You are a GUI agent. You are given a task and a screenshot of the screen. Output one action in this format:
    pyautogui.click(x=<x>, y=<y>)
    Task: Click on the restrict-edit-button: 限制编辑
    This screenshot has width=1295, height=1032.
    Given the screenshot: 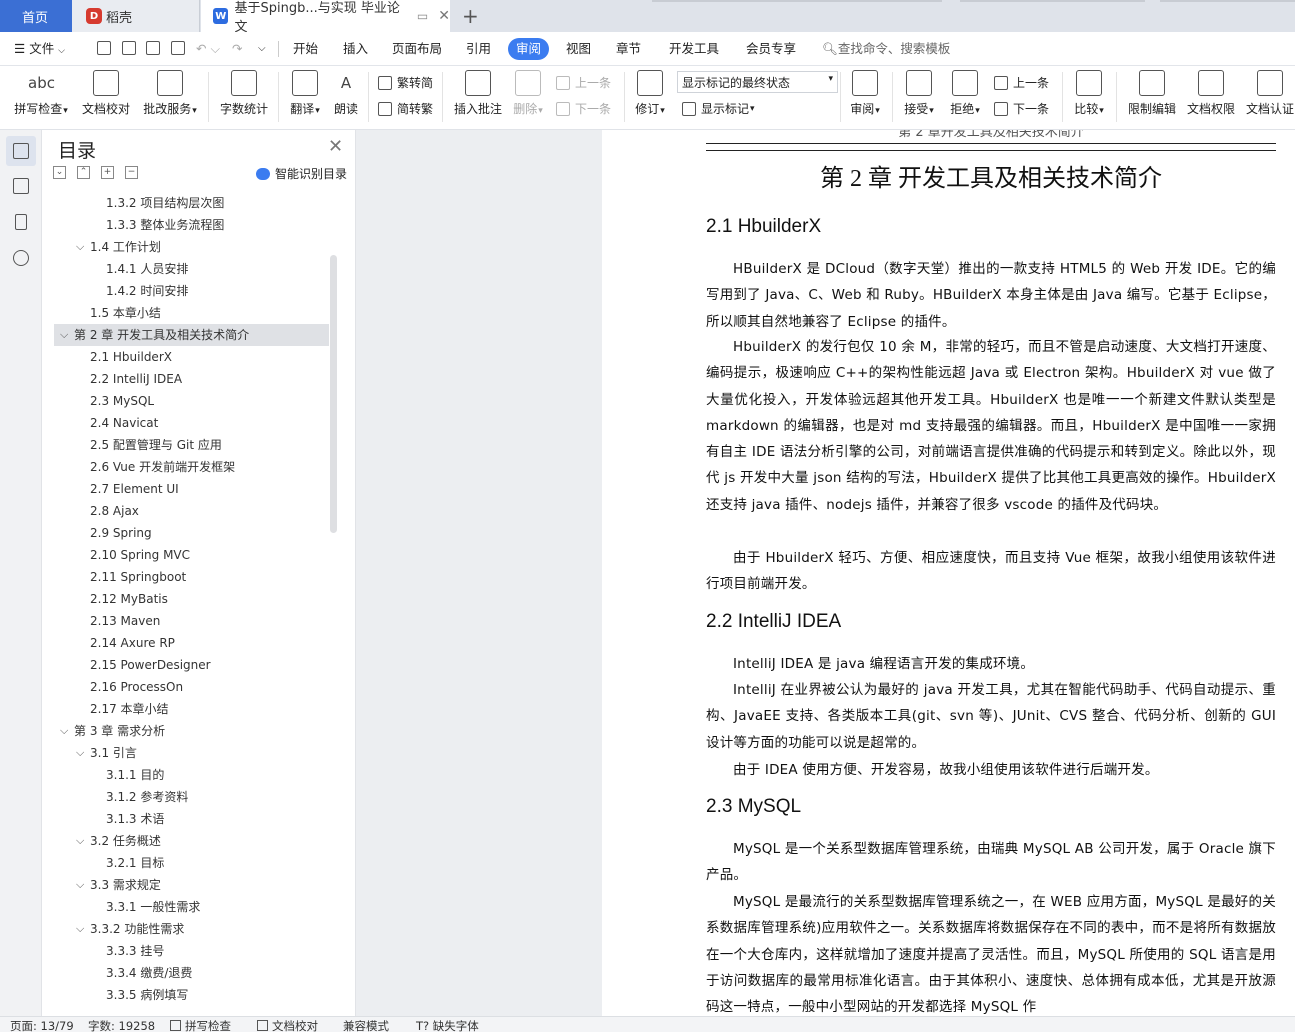 What is the action you would take?
    pyautogui.click(x=1152, y=93)
    